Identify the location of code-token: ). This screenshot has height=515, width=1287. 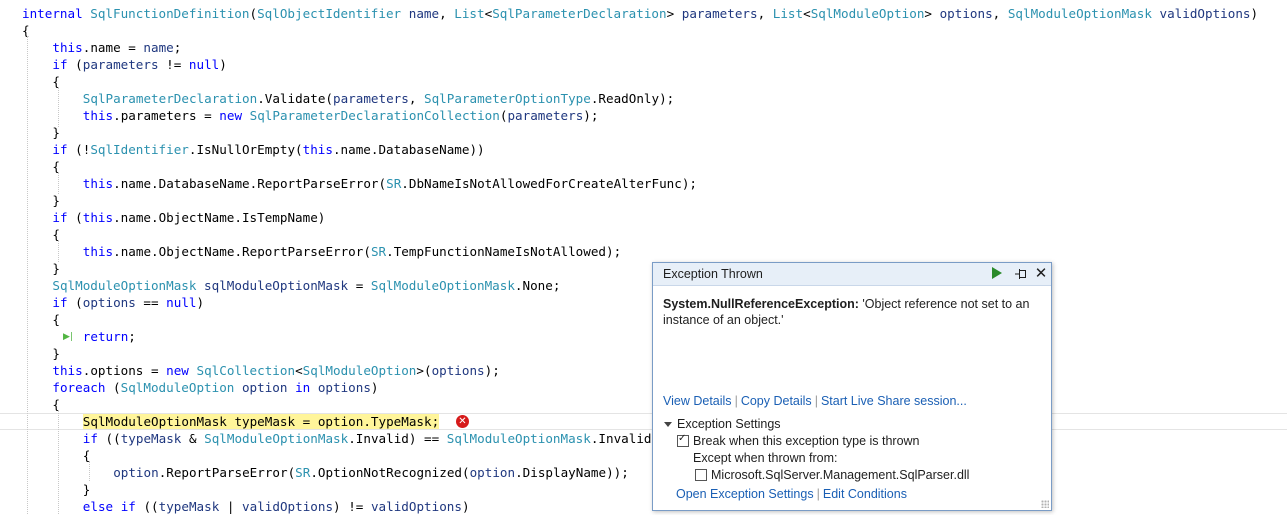
(465, 506).